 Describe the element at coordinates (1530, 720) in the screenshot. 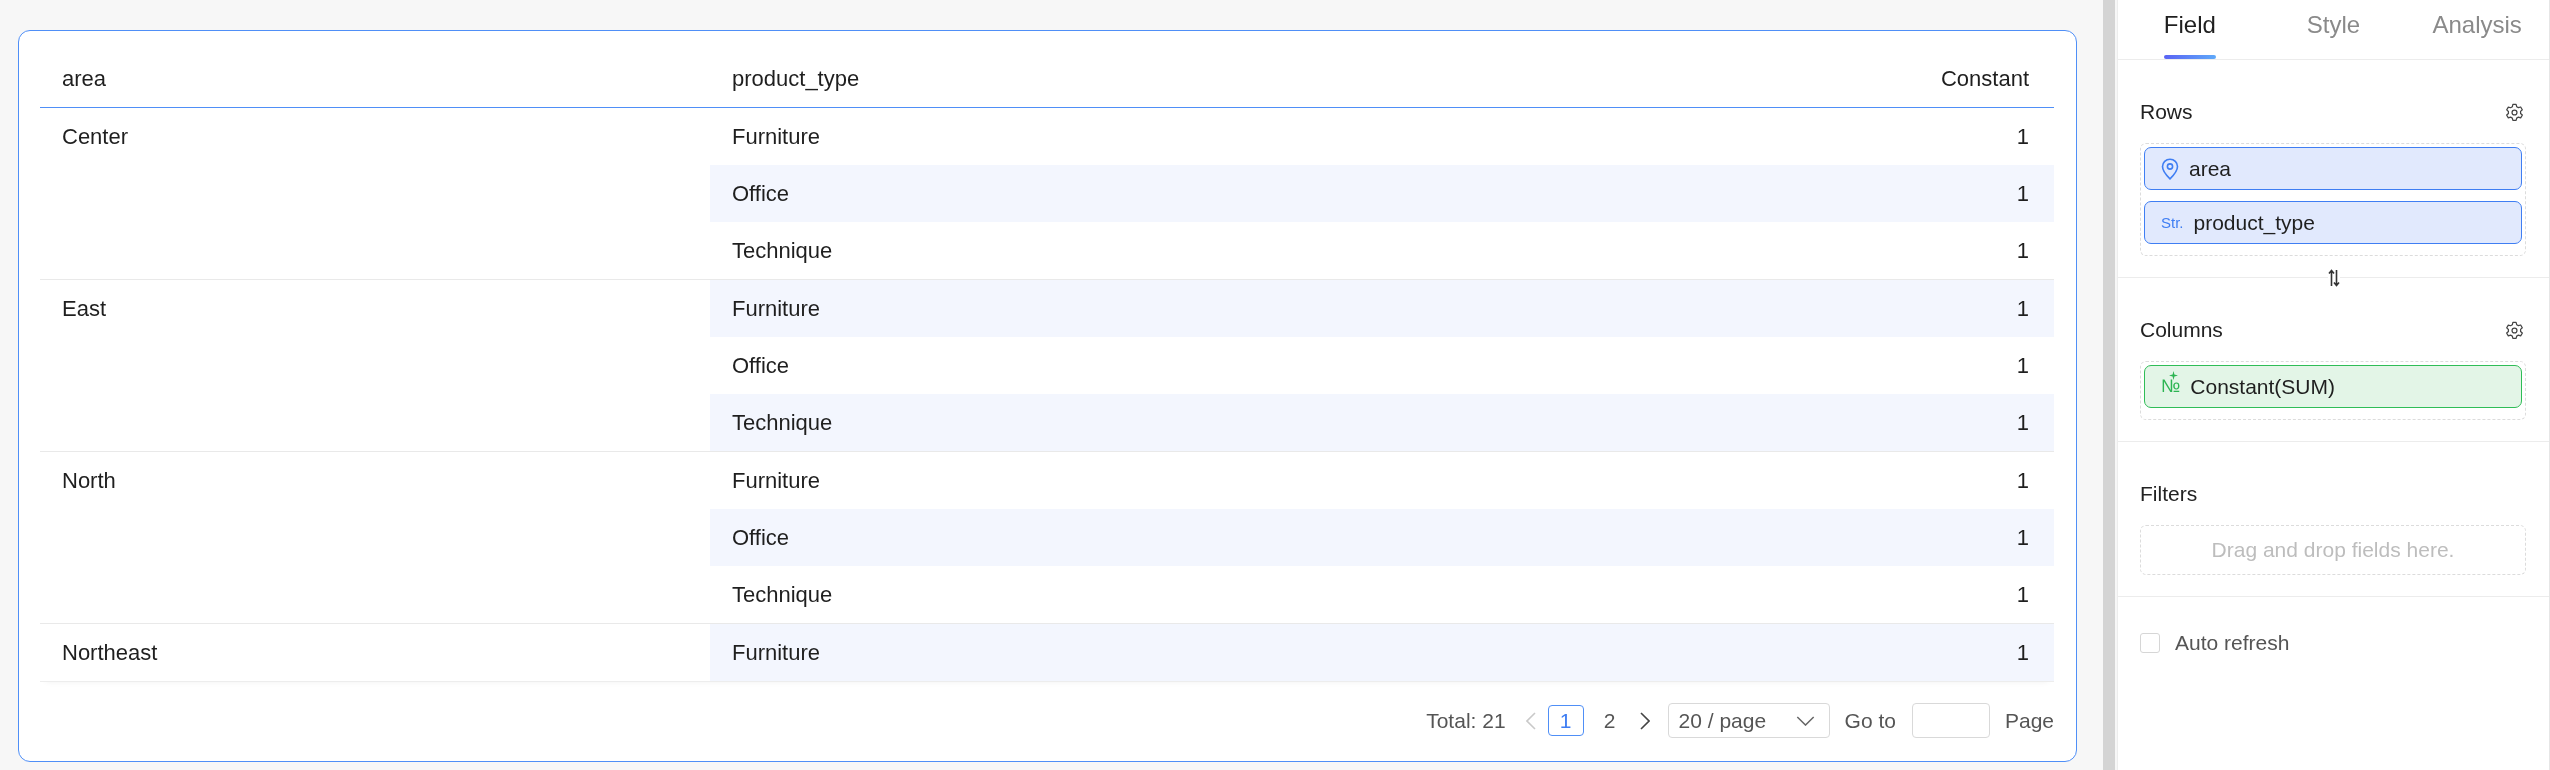

I see `chevron-left-icon` at that location.